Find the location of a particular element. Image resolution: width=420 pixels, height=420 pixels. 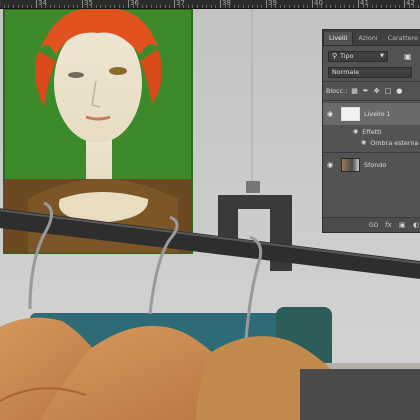

tab-livelli: Livelli is located at coordinates (338, 38).